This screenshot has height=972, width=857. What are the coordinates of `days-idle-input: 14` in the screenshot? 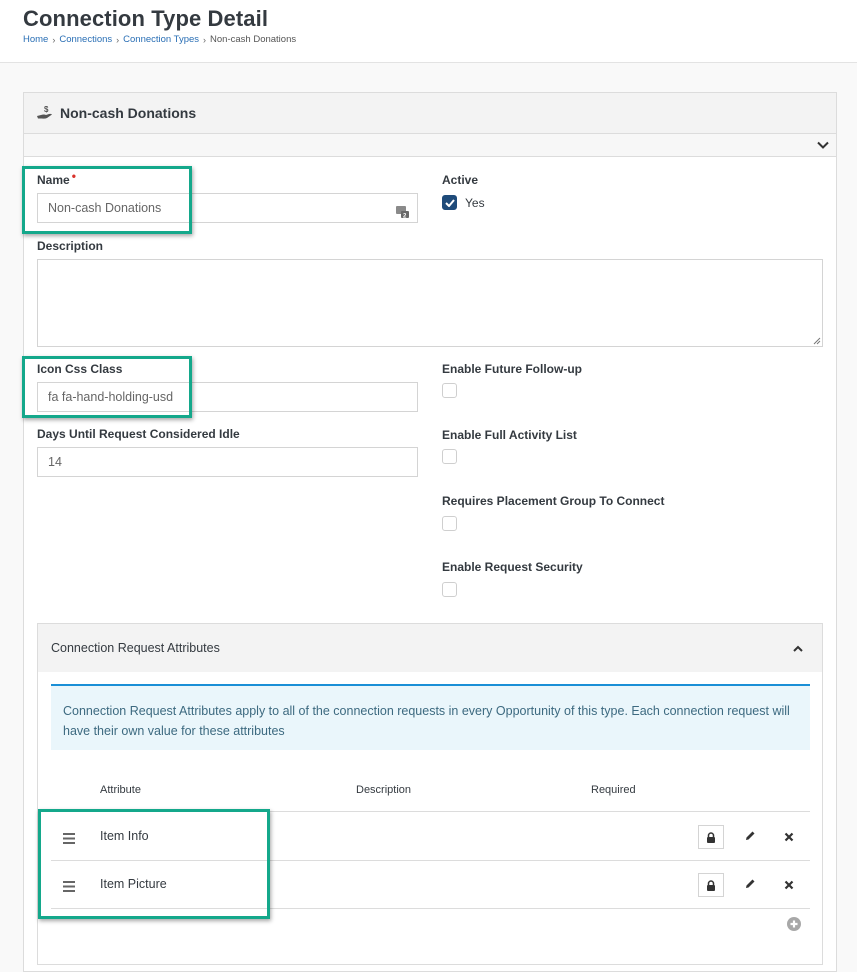 It's located at (227, 462).